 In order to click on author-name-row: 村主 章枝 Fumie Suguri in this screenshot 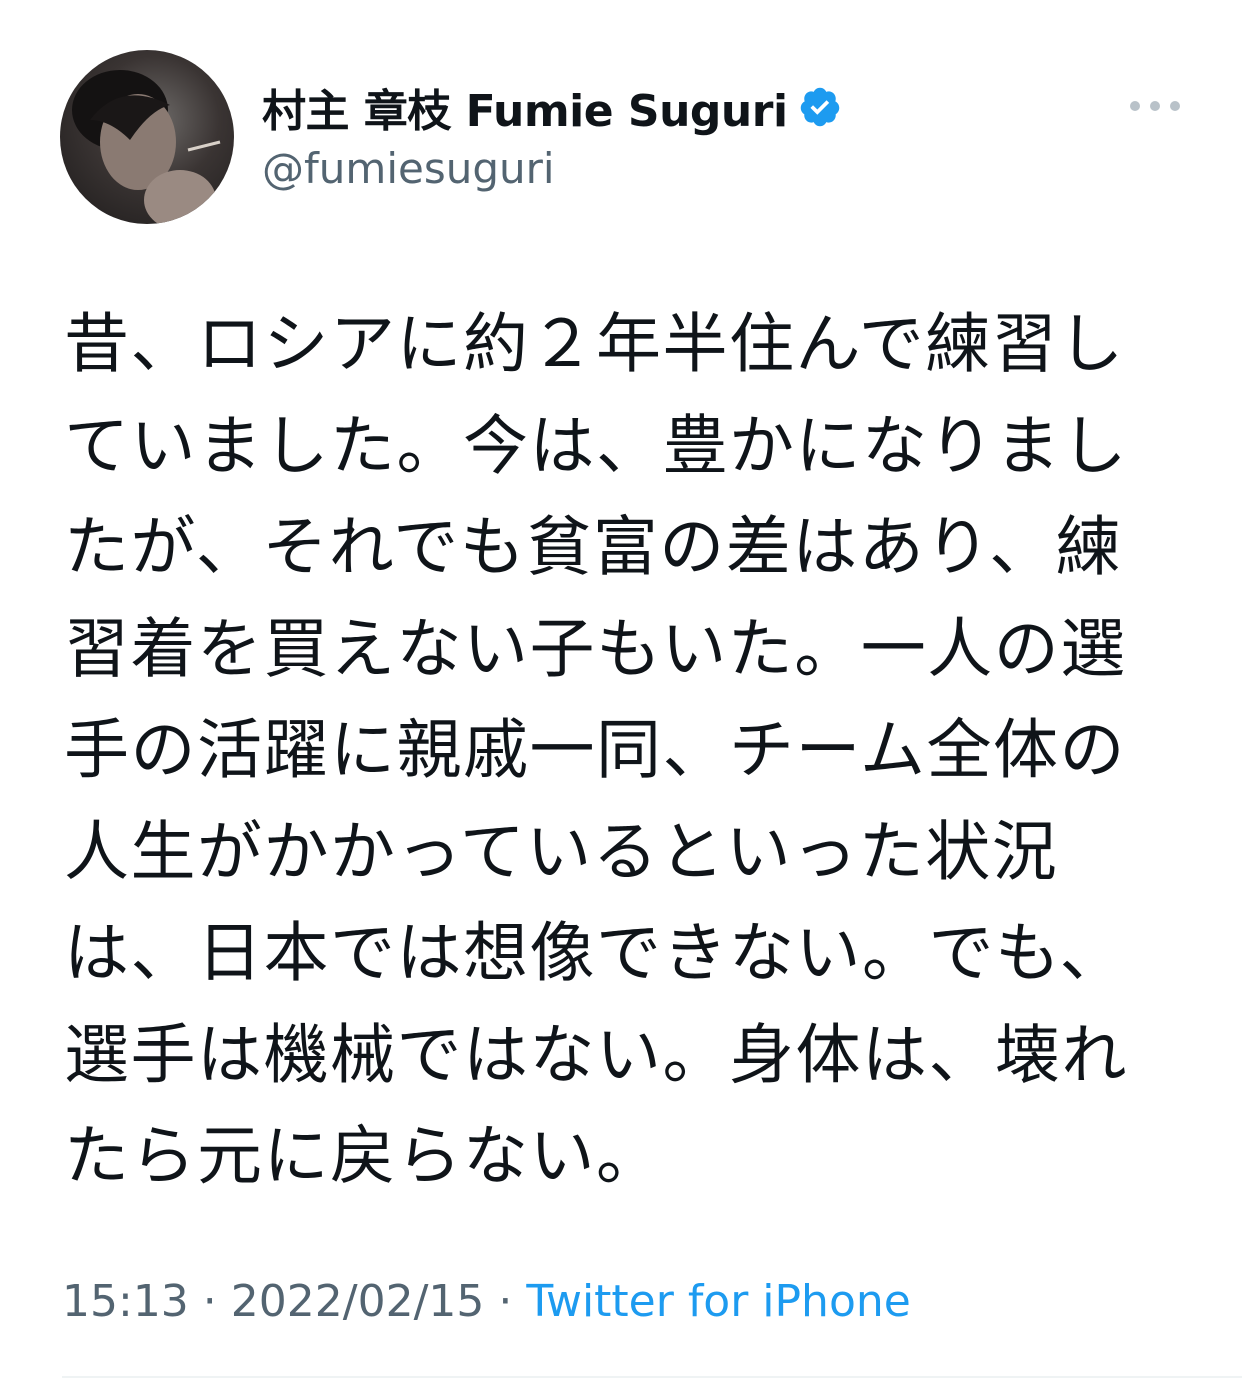, I will do `click(552, 107)`.